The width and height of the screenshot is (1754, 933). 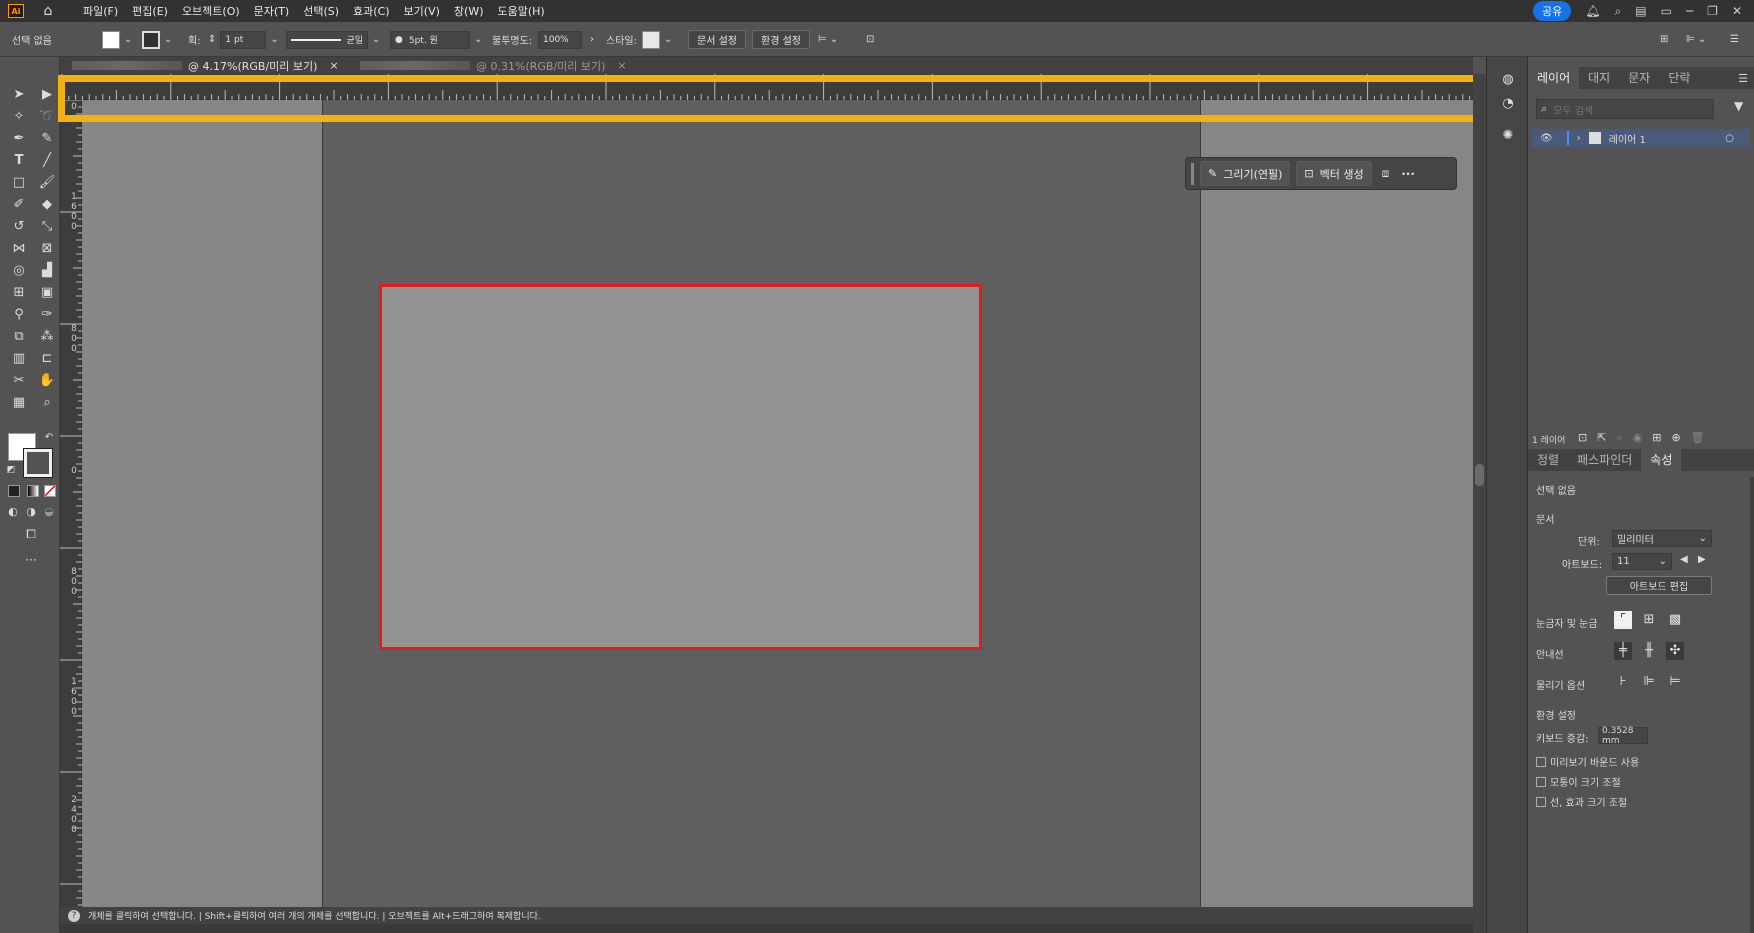 I want to click on distribute-icon: ⊫ ⌄, so click(x=1696, y=39).